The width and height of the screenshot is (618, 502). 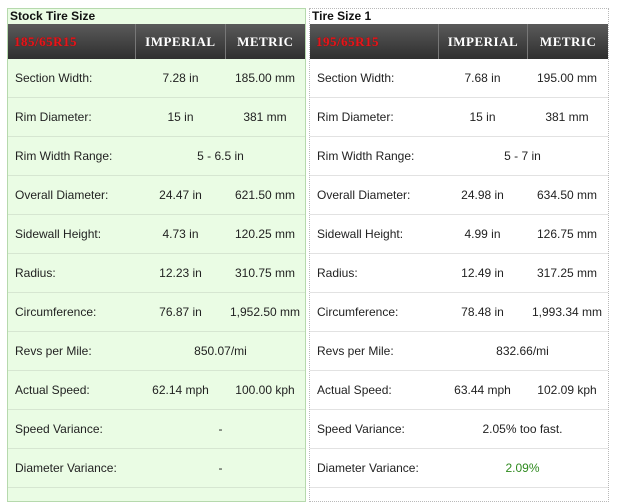 I want to click on imperial-value: 24.98 in, so click(x=482, y=195).